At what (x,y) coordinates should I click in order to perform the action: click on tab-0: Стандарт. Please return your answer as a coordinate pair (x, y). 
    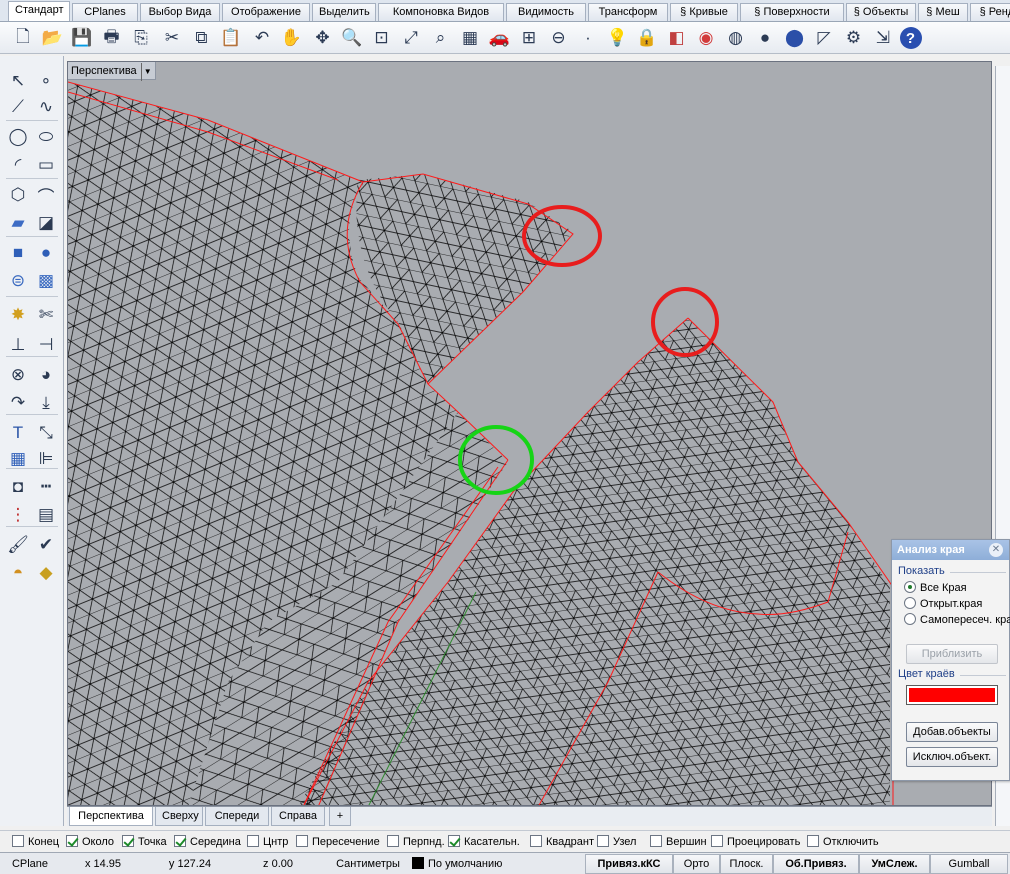
    Looking at the image, I should click on (39, 11).